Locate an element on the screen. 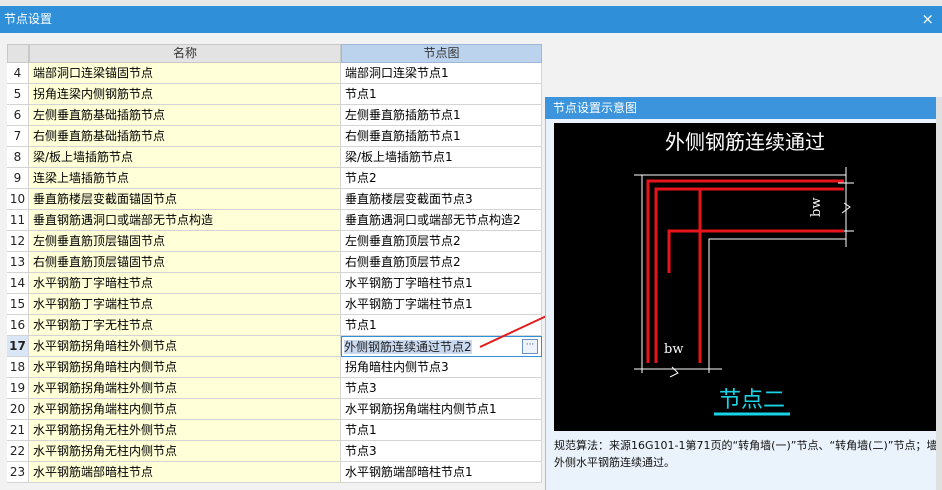 This screenshot has height=490, width=942. row-number: 16 is located at coordinates (18, 325).